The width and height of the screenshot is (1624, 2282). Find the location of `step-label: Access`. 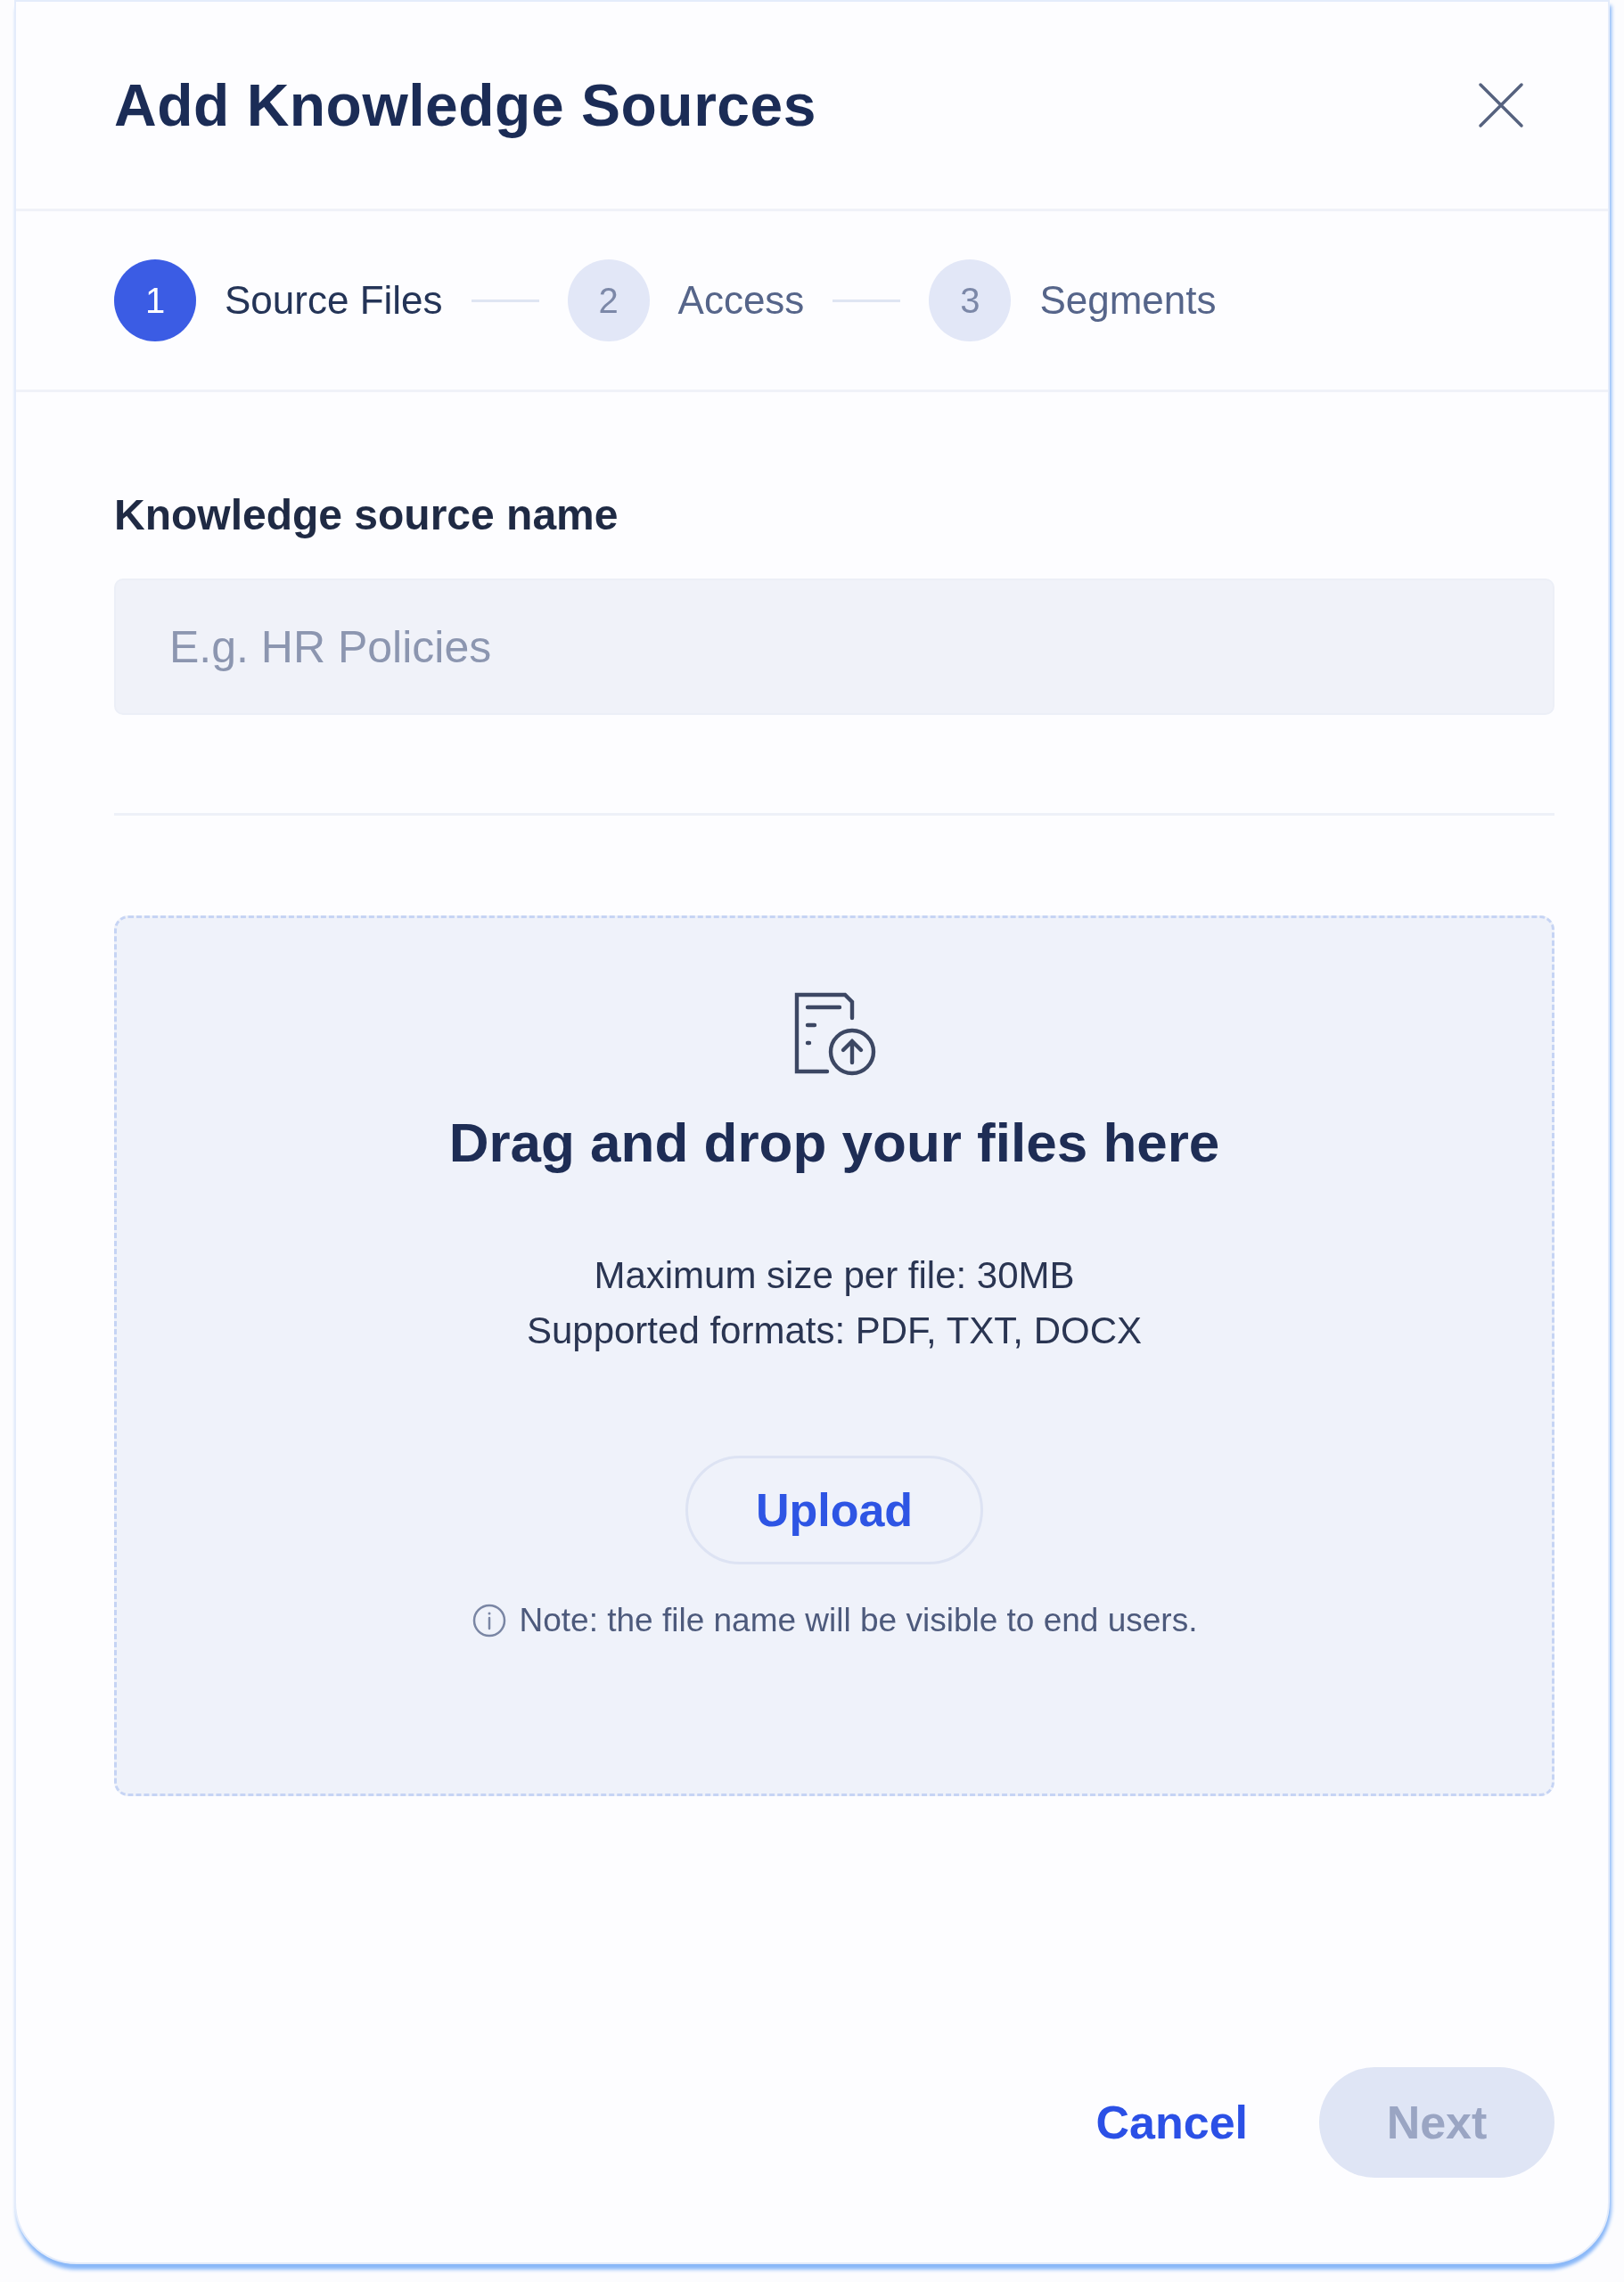

step-label: Access is located at coordinates (741, 300).